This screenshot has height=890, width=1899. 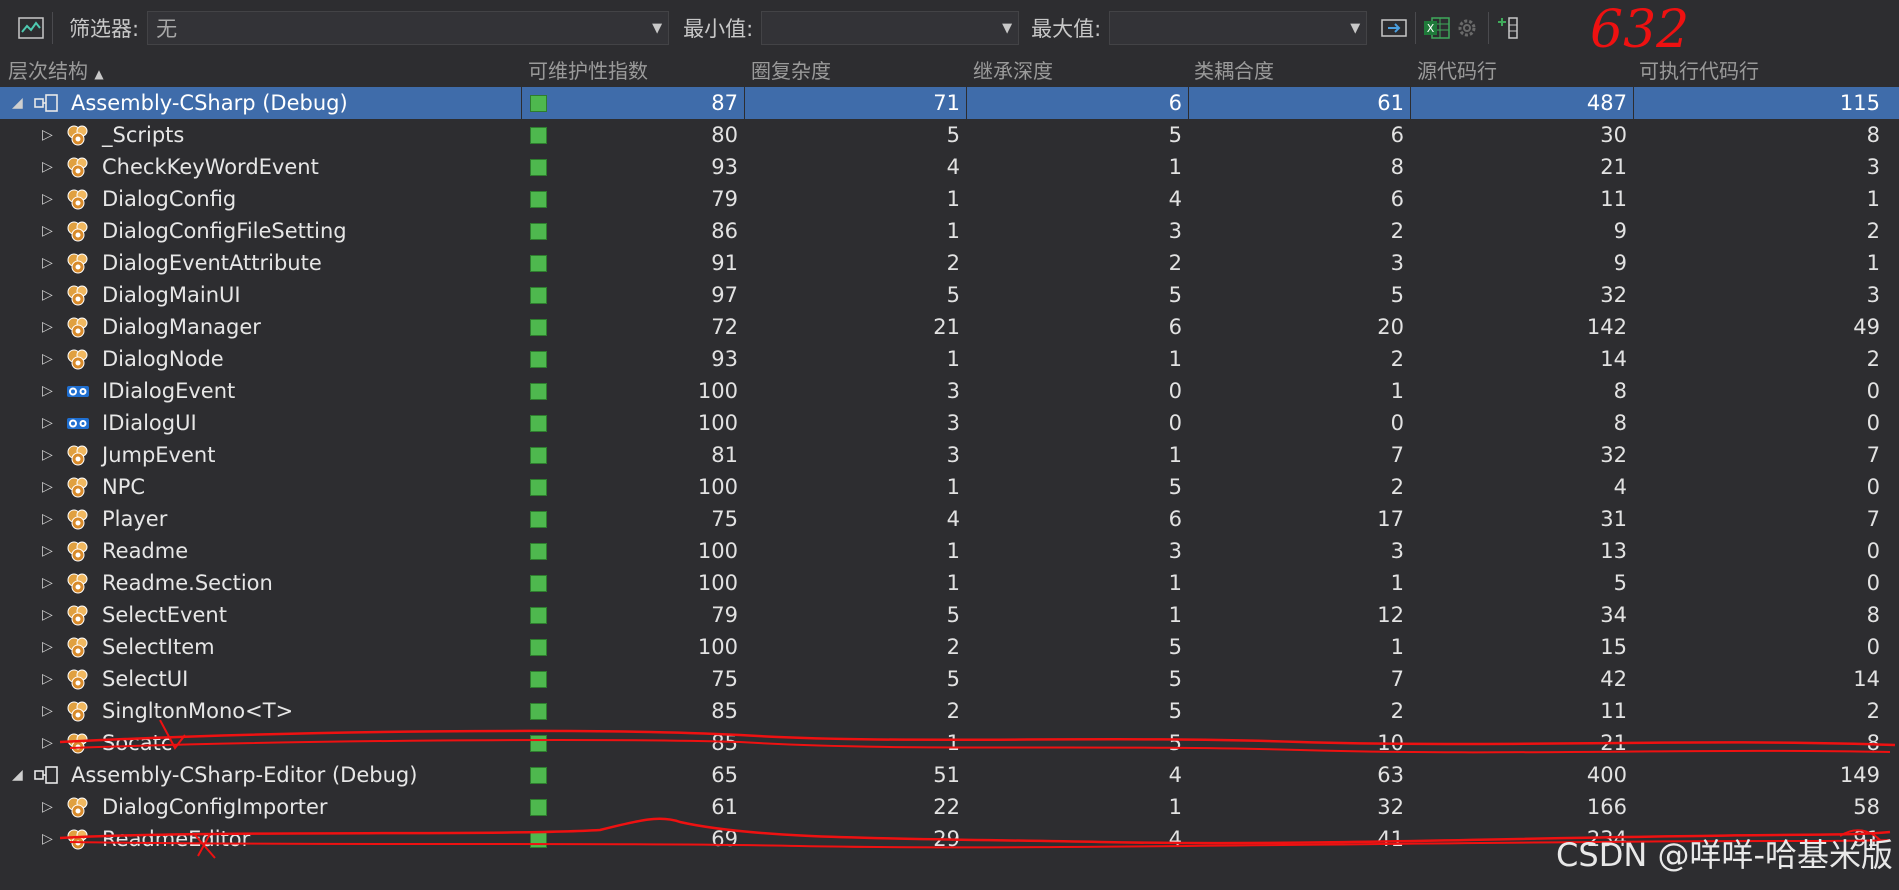 What do you see at coordinates (1013, 71) in the screenshot?
I see `column-header-inheritance: 继承深度` at bounding box center [1013, 71].